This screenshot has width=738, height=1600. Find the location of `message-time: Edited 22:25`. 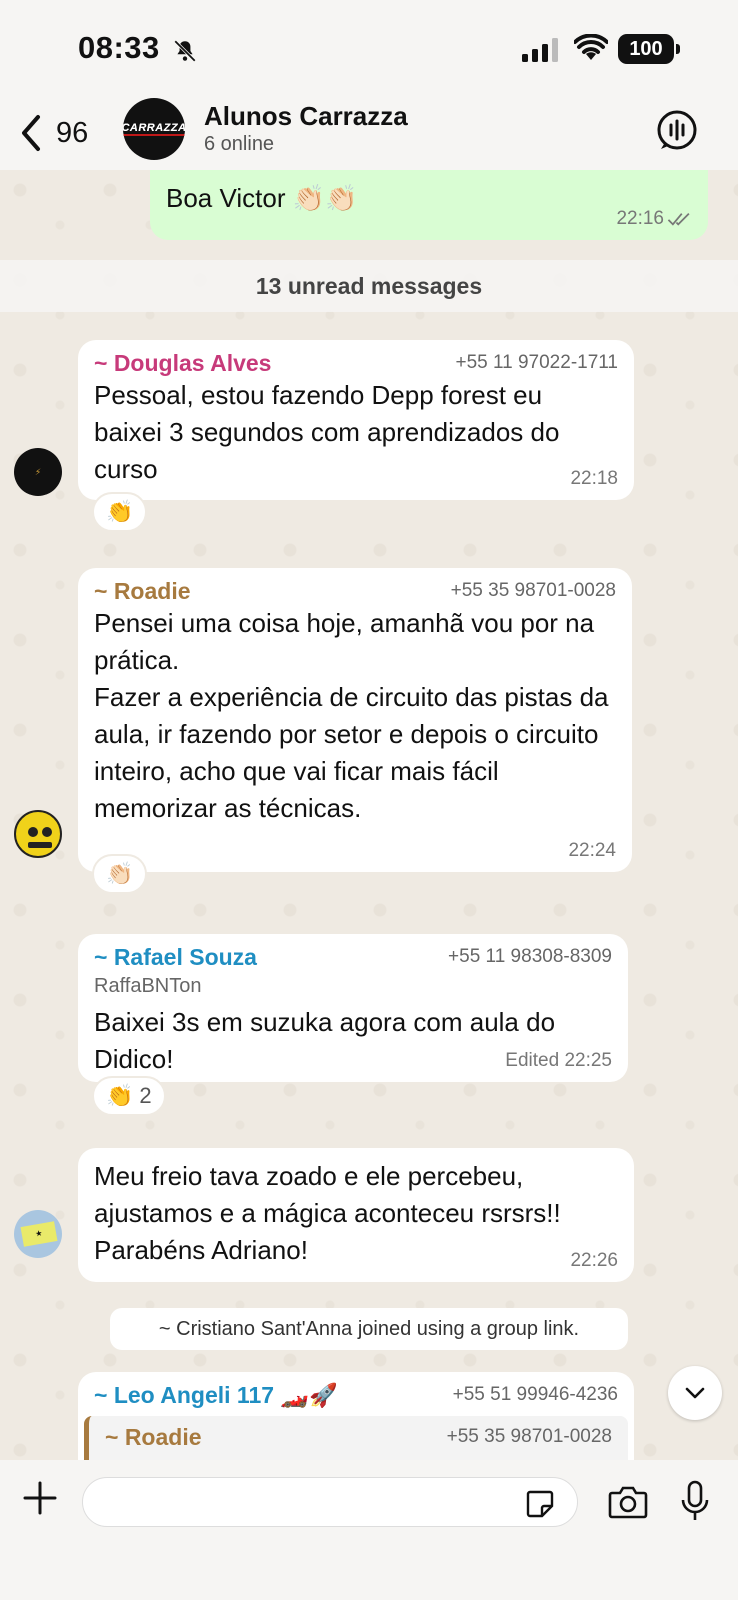

message-time: Edited 22:25 is located at coordinates (558, 1060).